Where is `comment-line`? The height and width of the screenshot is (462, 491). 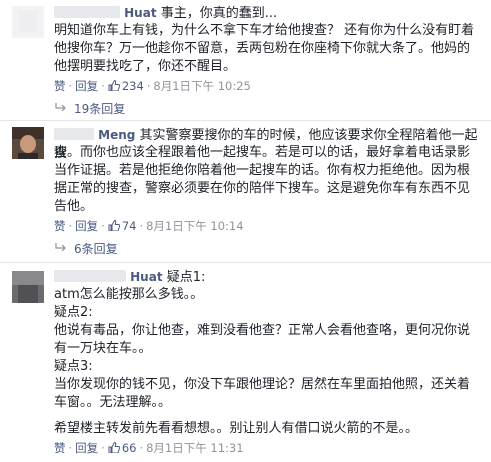 comment-line is located at coordinates (269, 416).